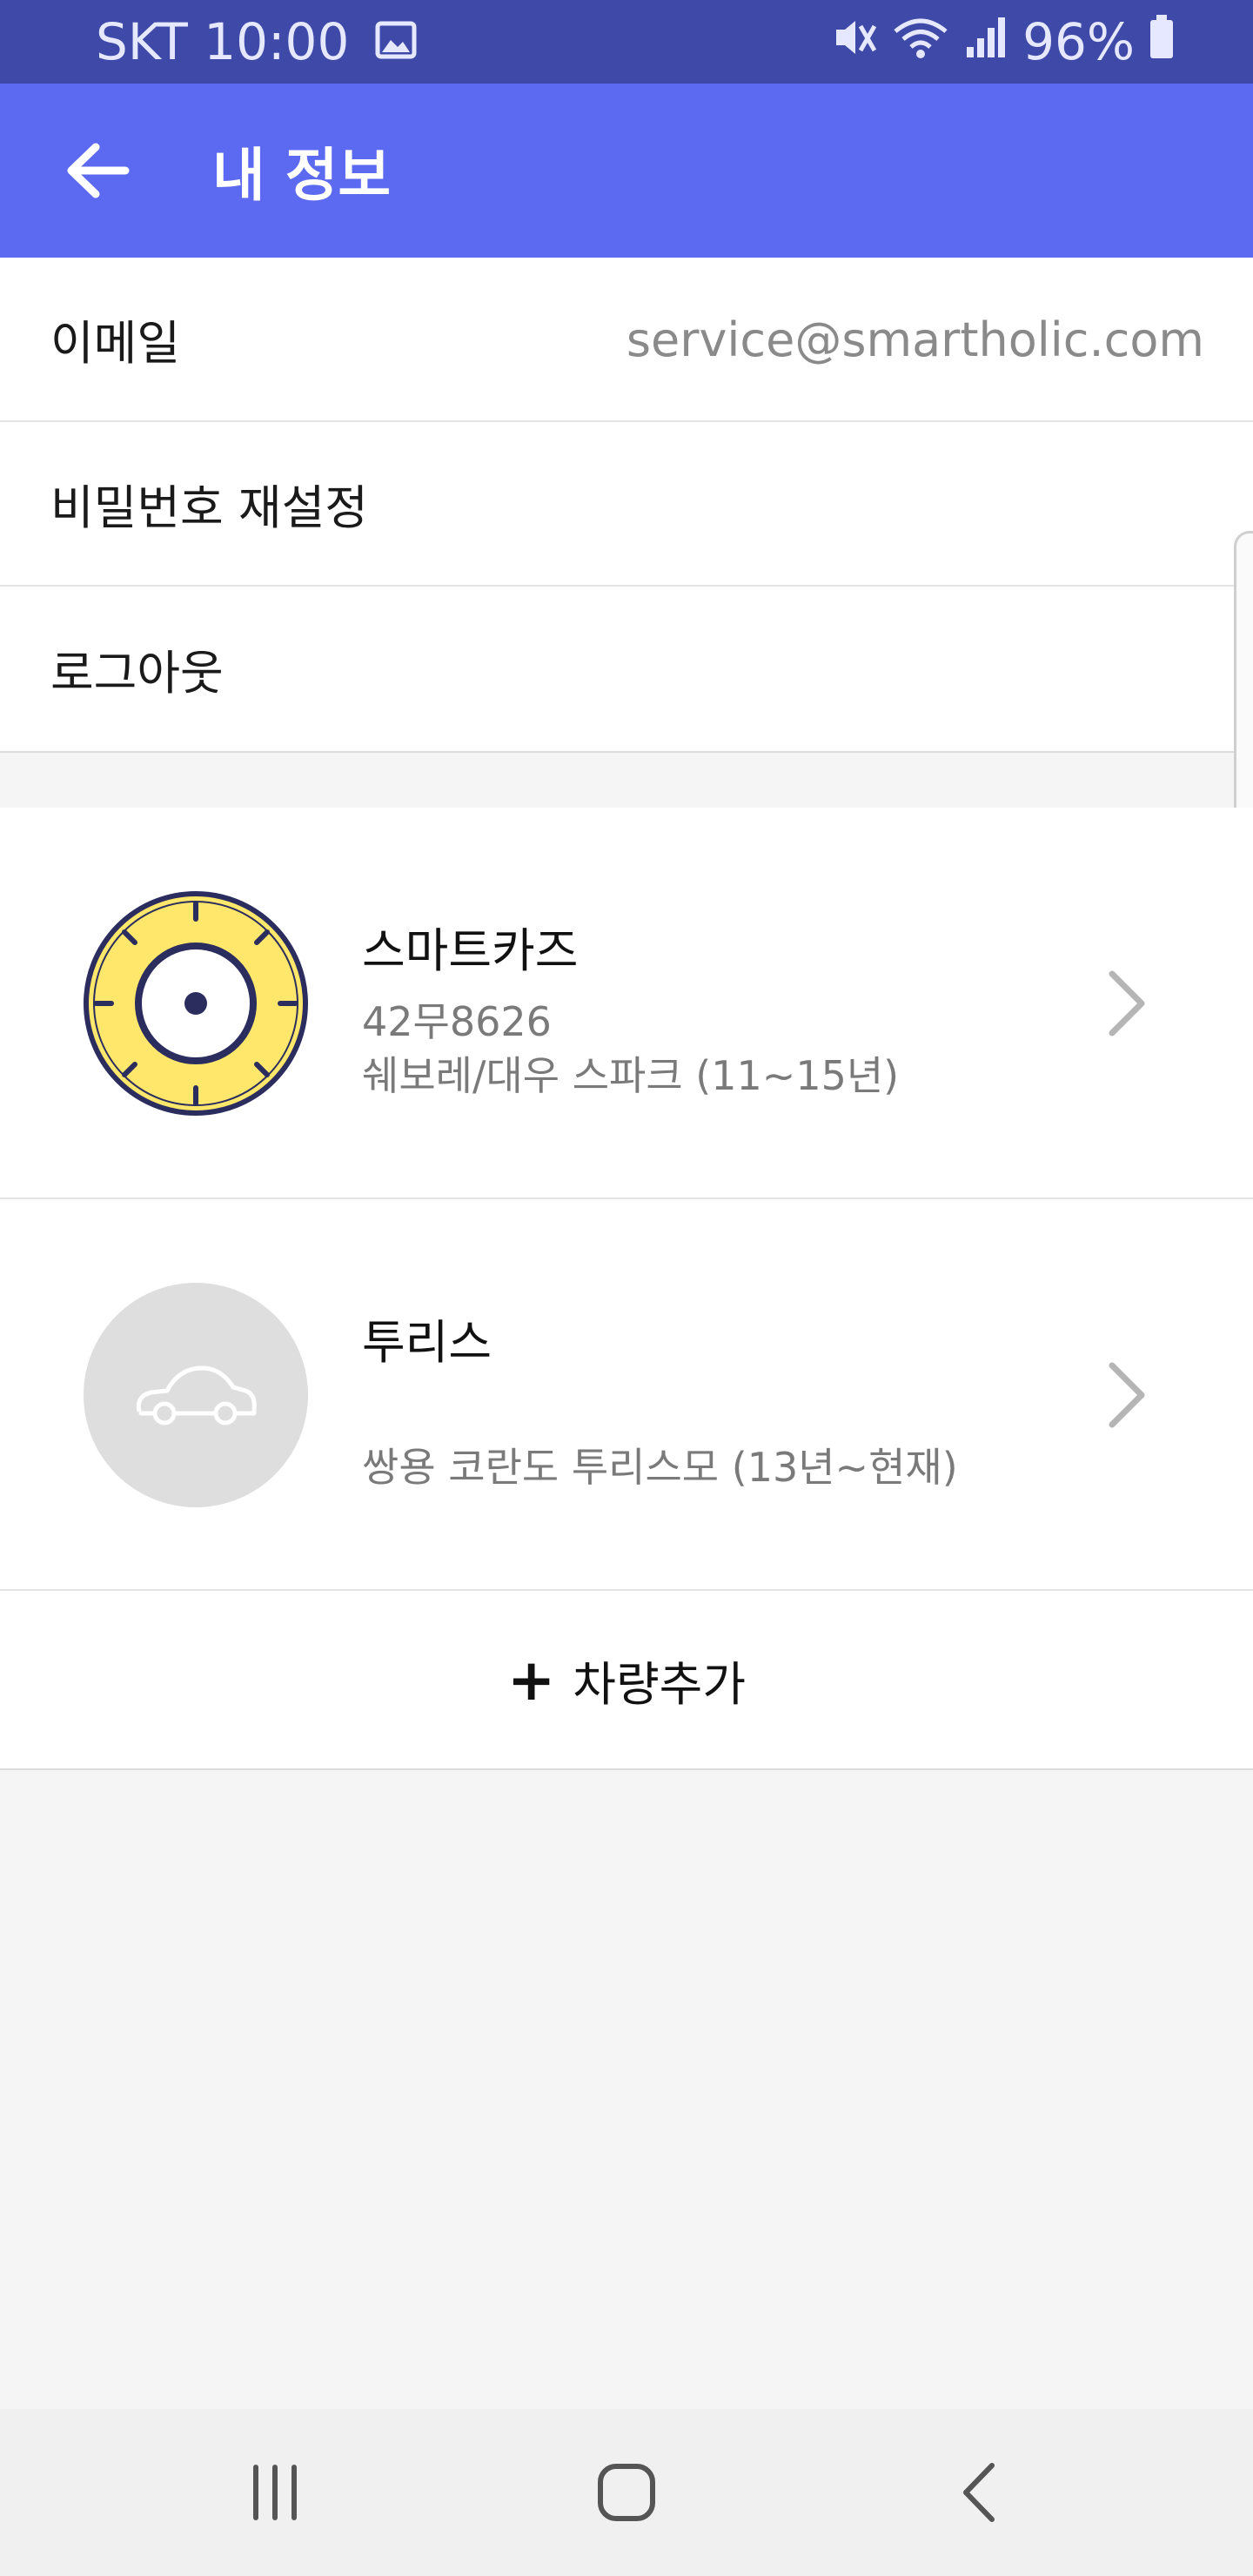  I want to click on home-icon, so click(626, 2492).